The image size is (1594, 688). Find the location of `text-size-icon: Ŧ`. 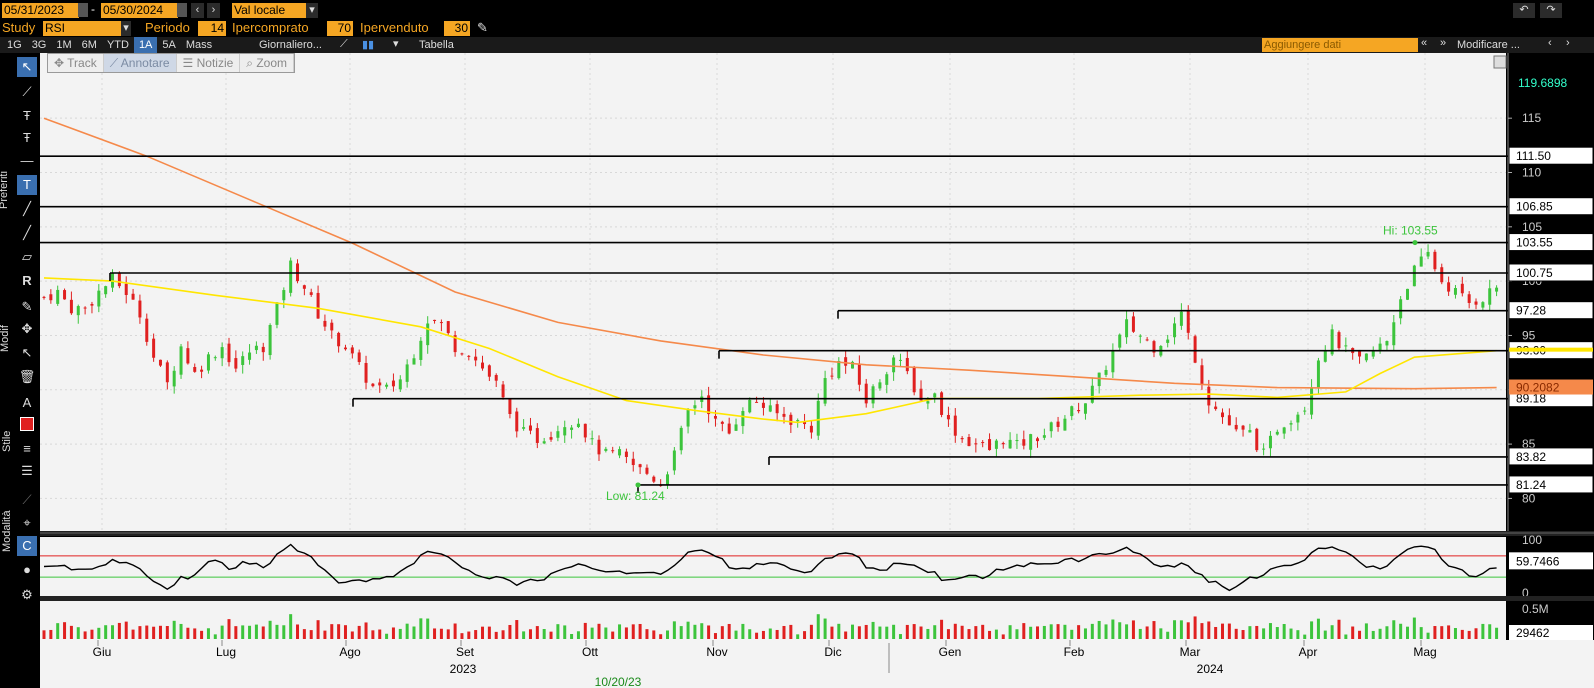

text-size-icon: Ŧ is located at coordinates (27, 116).